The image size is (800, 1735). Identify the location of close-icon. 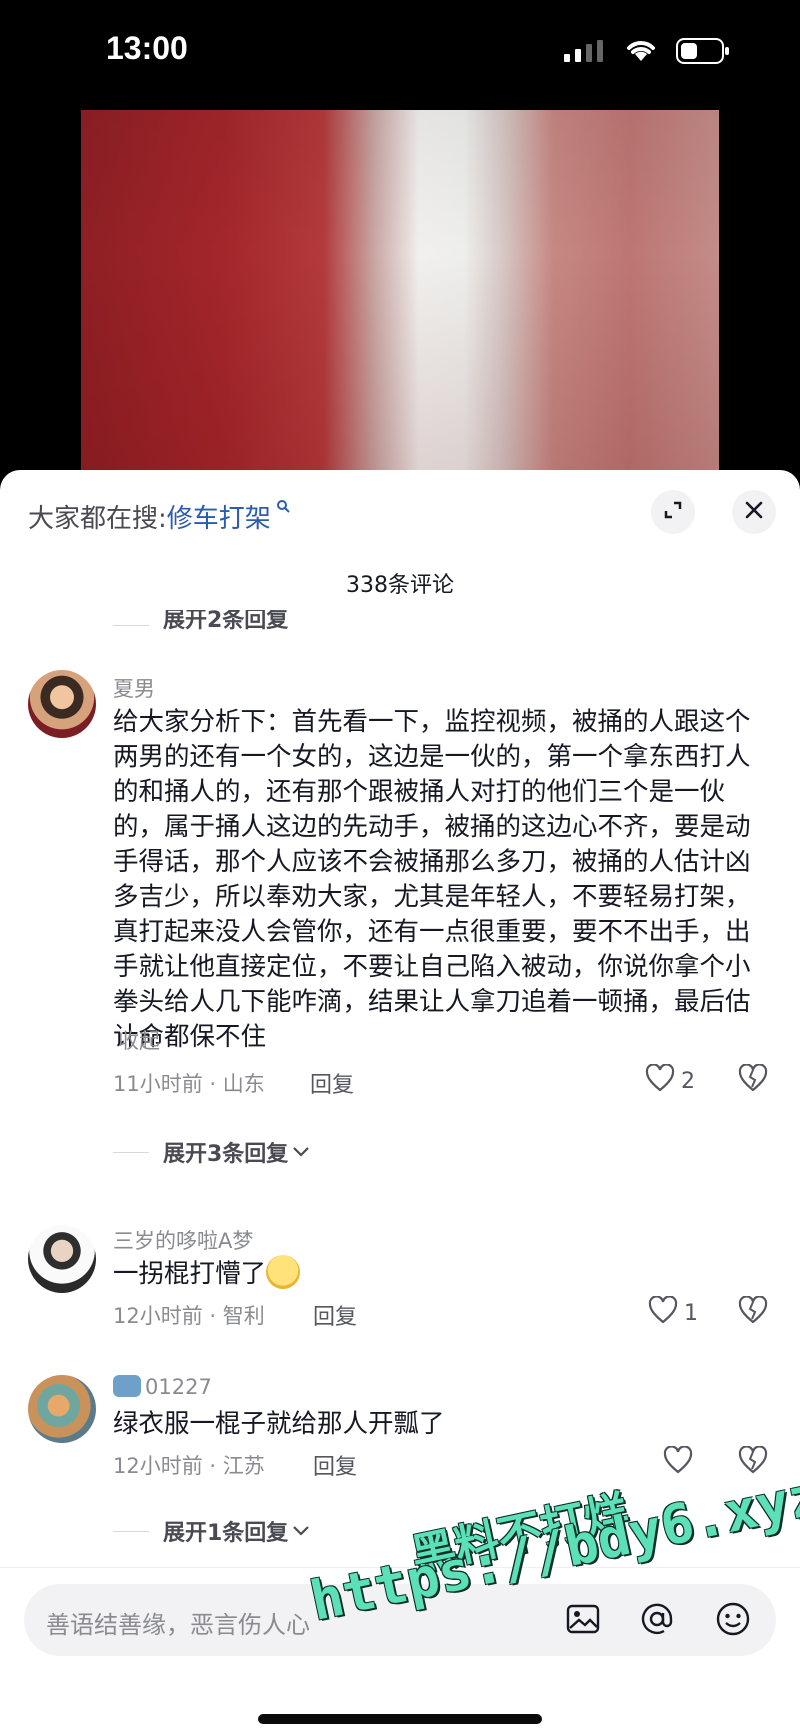
(754, 512).